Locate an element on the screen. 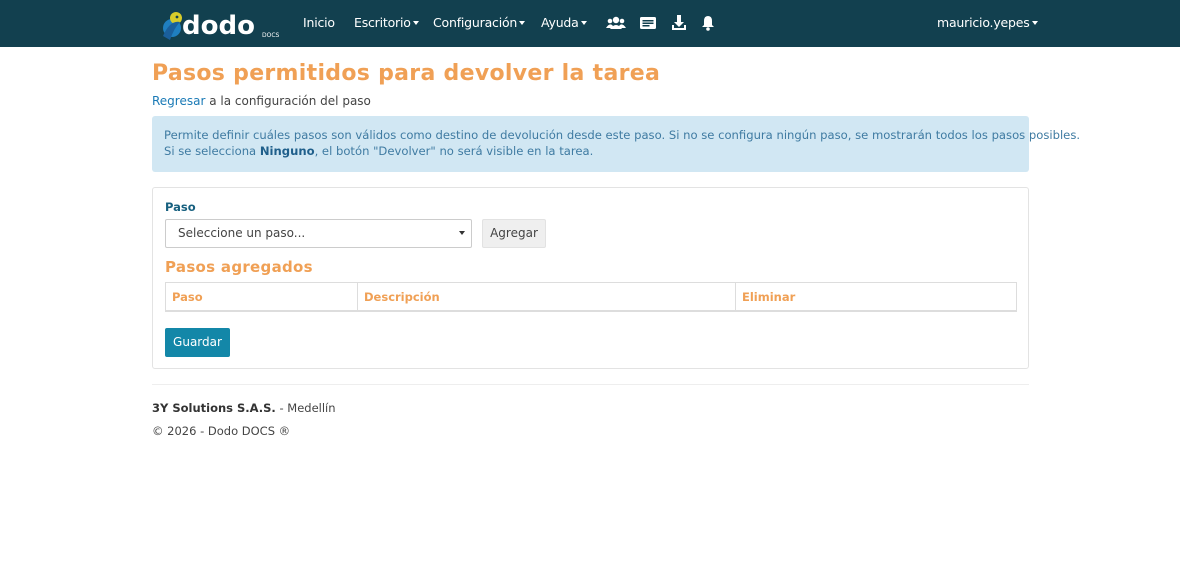  dodo-docs-logo: dodo DOCS is located at coordinates (220, 24).